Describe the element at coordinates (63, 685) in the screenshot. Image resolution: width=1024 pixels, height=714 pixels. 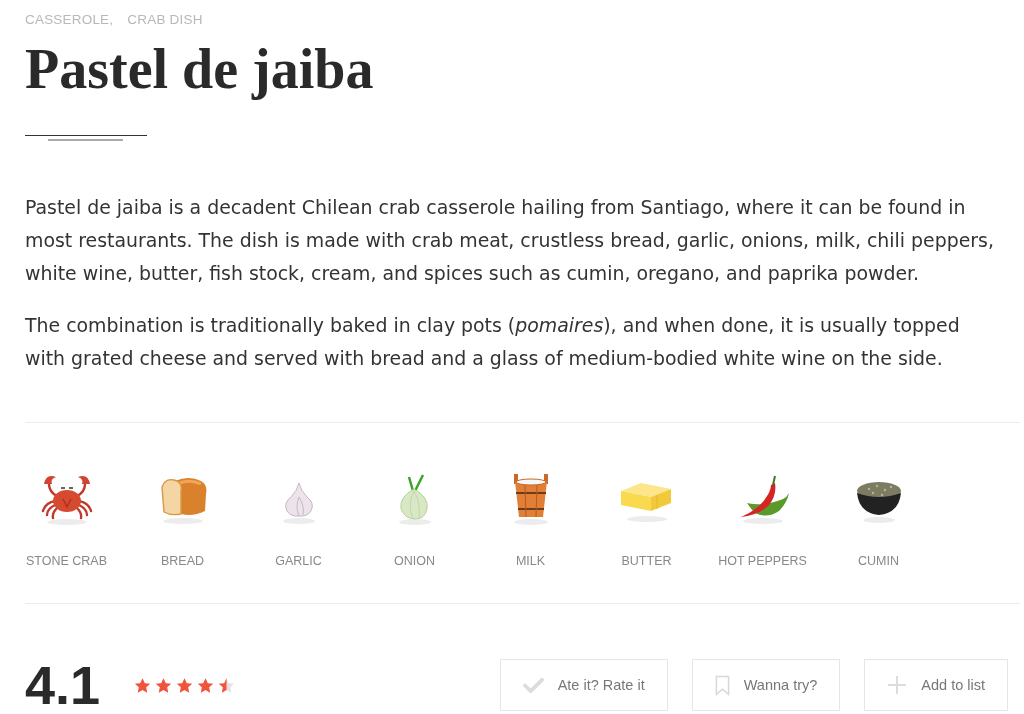
I see `rating-score: 4.1` at that location.